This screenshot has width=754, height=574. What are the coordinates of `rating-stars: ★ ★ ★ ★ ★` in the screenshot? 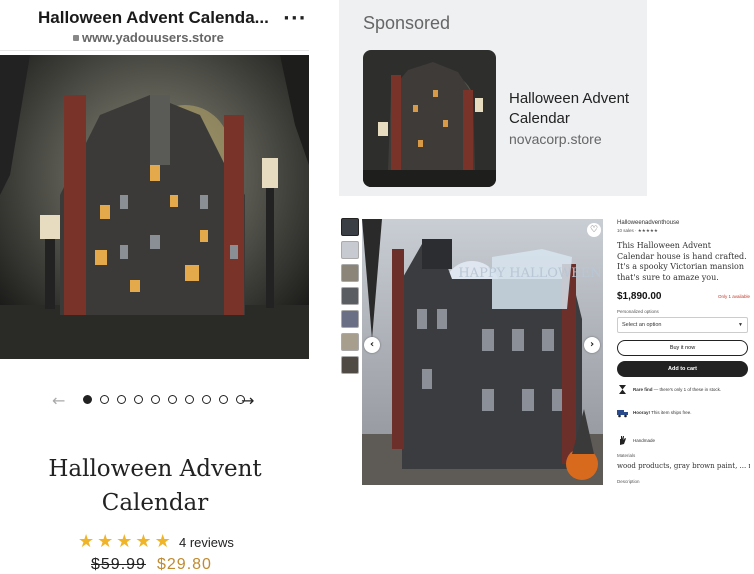 It's located at (124, 542).